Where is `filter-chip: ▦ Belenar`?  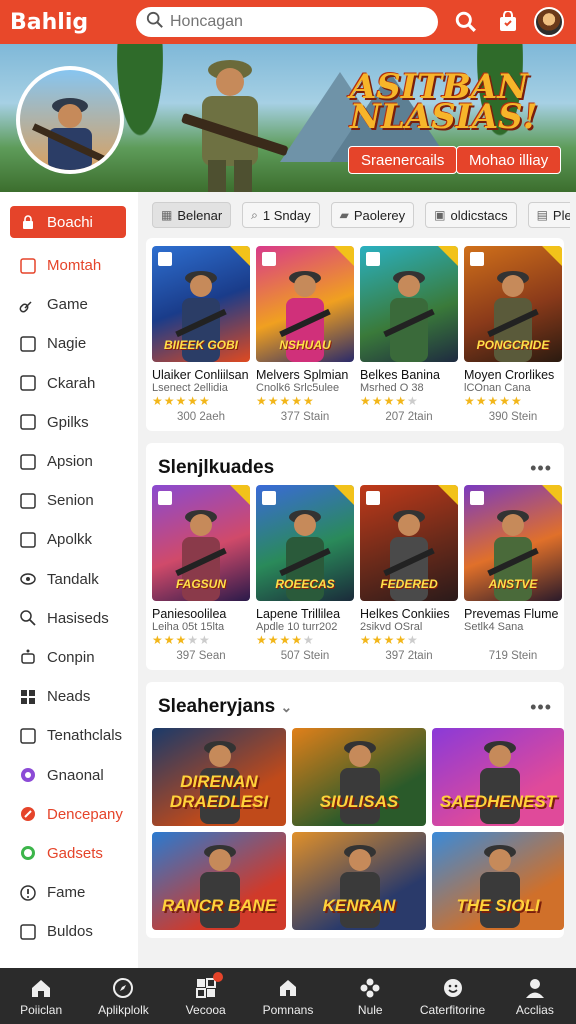 filter-chip: ▦ Belenar is located at coordinates (192, 215).